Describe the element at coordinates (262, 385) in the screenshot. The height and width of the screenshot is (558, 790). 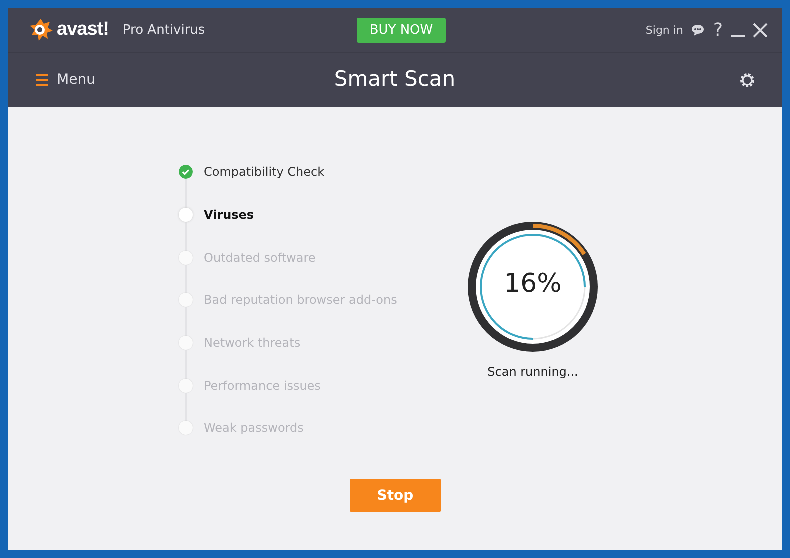
I see `step-label: Performance issues` at that location.